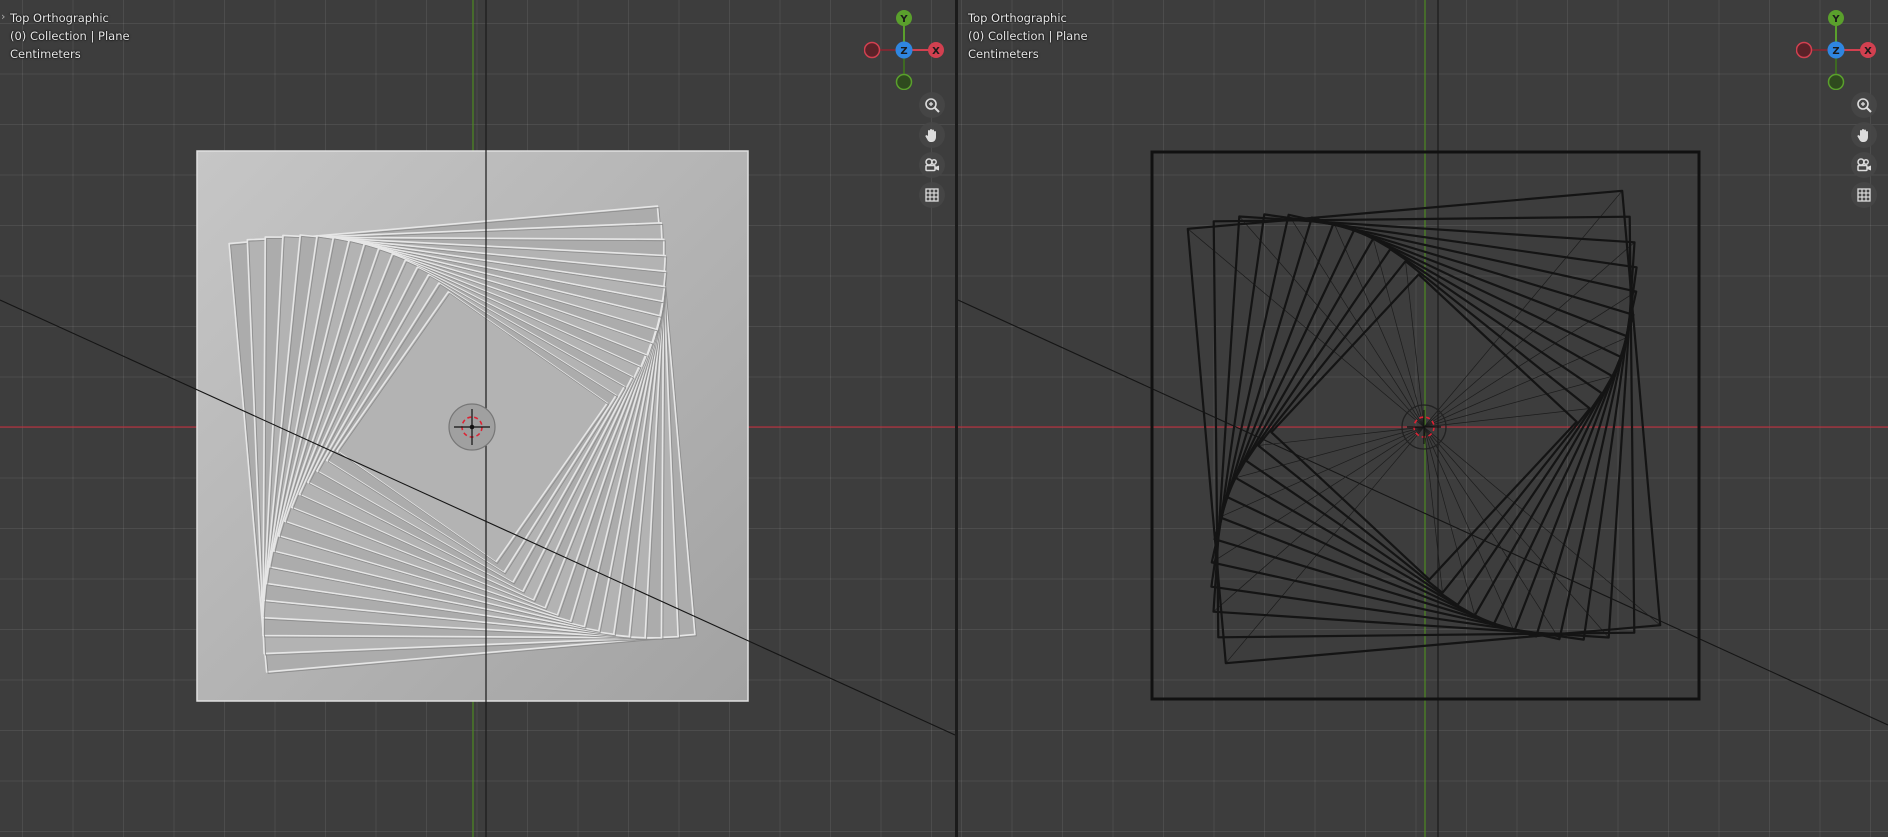 This screenshot has height=837, width=1888. I want to click on region-toggle-icon: ‹›, so click(958, 16).